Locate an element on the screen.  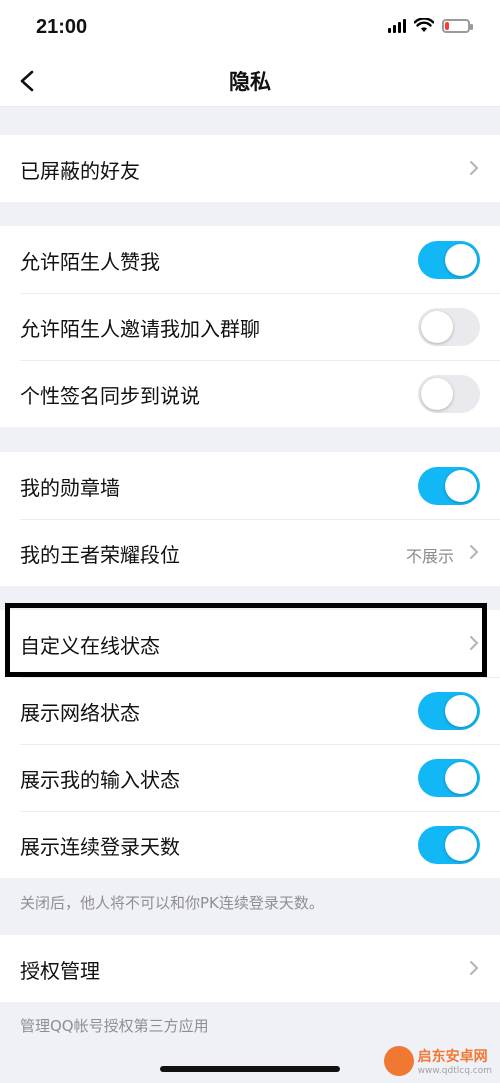
network-status-label: 展示网络状态 is located at coordinates (80, 713).